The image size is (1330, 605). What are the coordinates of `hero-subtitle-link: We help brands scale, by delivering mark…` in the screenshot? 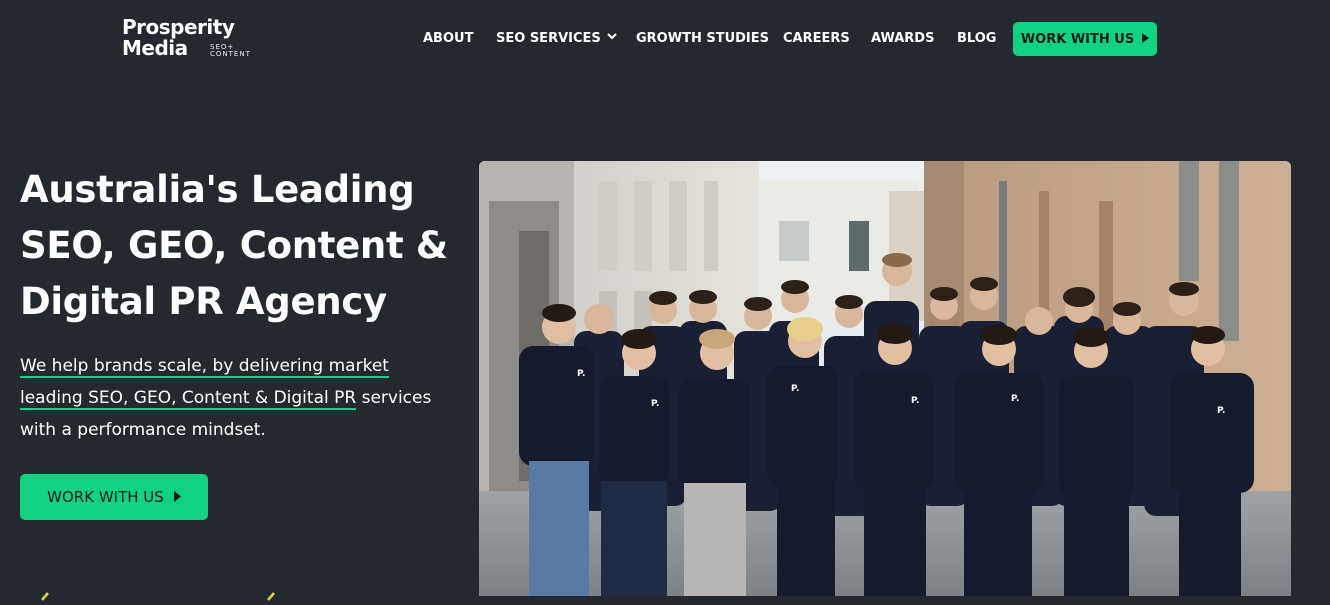 It's located at (204, 383).